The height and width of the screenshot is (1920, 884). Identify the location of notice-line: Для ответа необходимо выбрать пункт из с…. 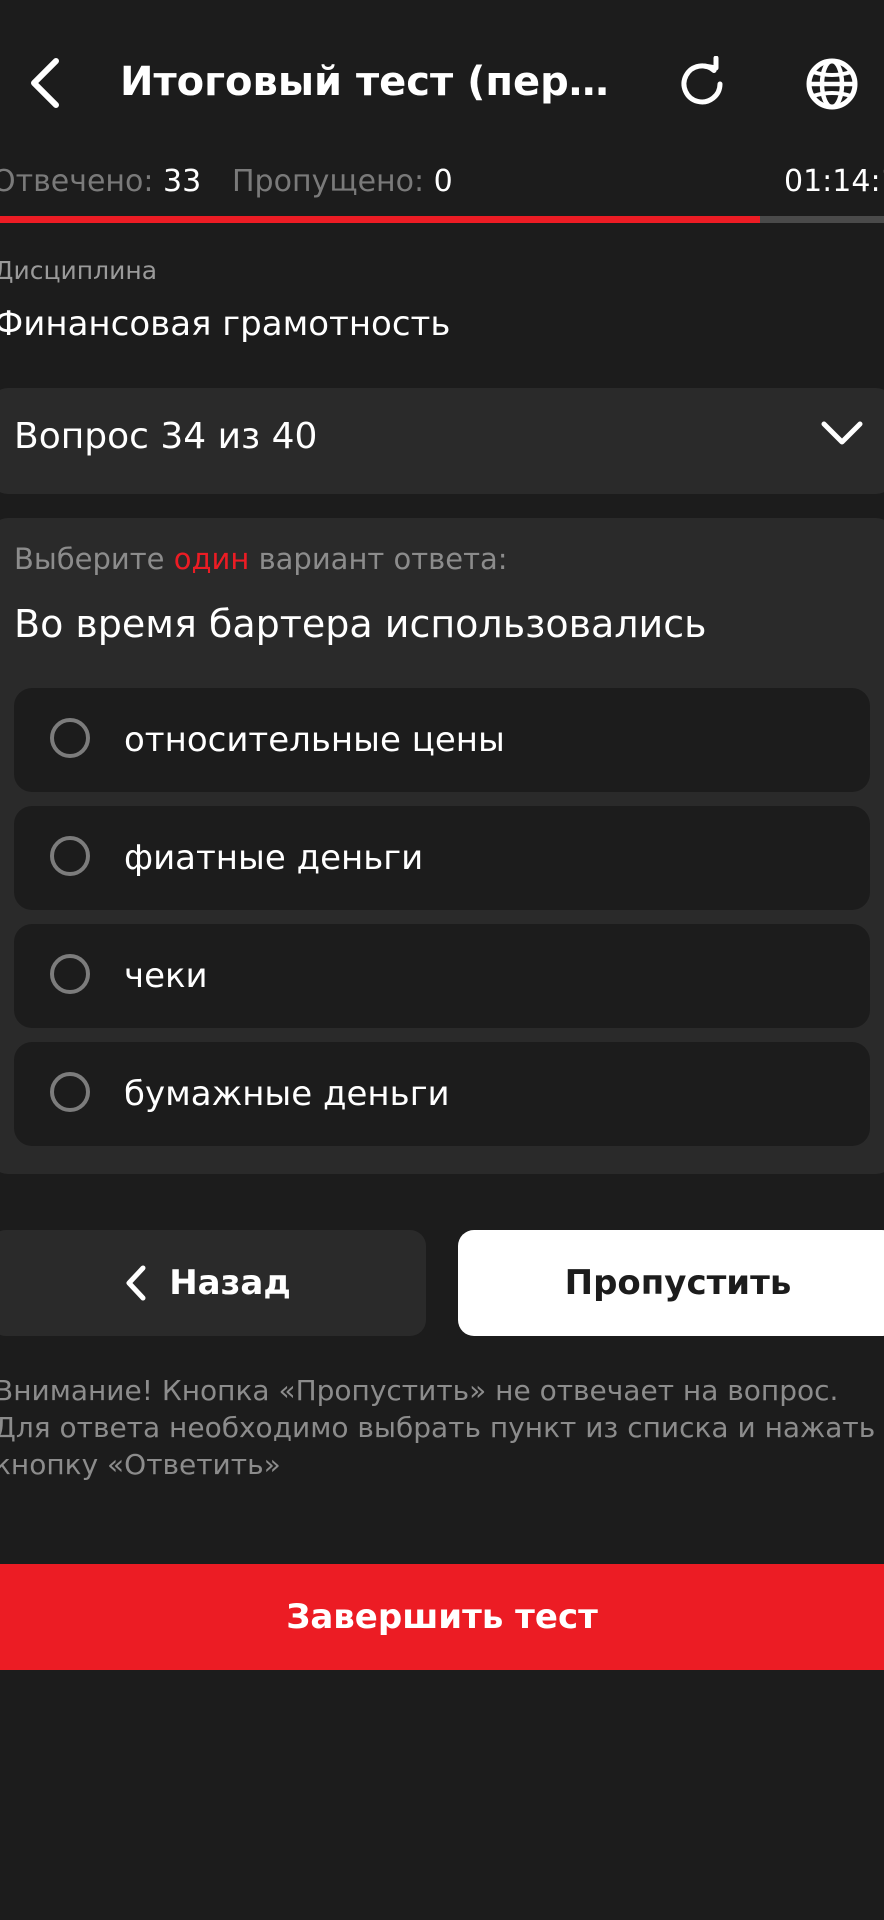
(438, 1427).